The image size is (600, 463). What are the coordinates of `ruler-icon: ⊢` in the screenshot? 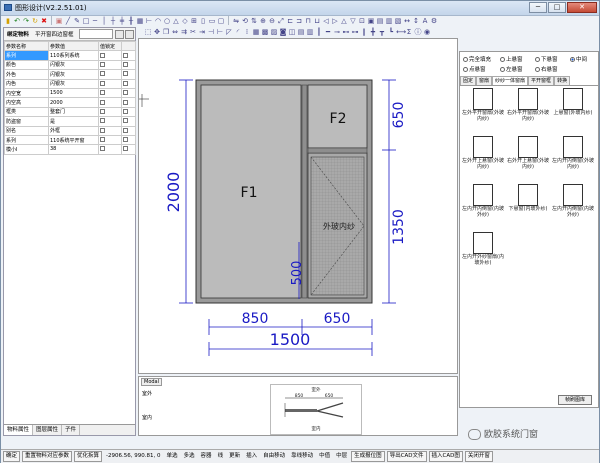 It's located at (149, 21).